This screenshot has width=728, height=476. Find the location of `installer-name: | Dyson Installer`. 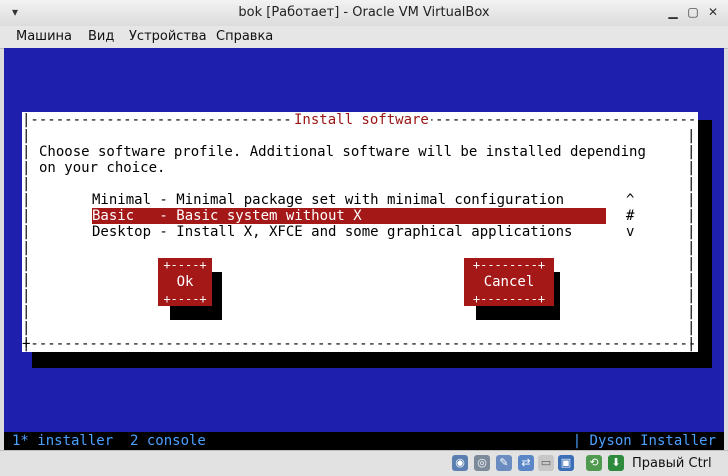

installer-name: | Dyson Installer is located at coordinates (644, 441).